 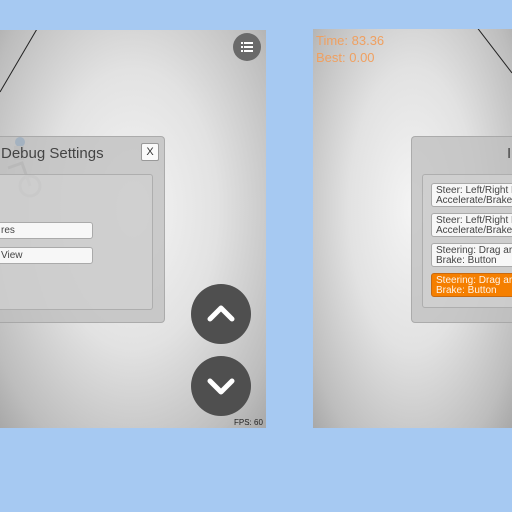 What do you see at coordinates (12, 255) in the screenshot?
I see `debug-option-label: View` at bounding box center [12, 255].